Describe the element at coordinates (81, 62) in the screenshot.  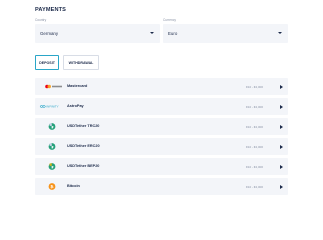
I see `tab-withdrawal: WITHDRAWAL` at that location.